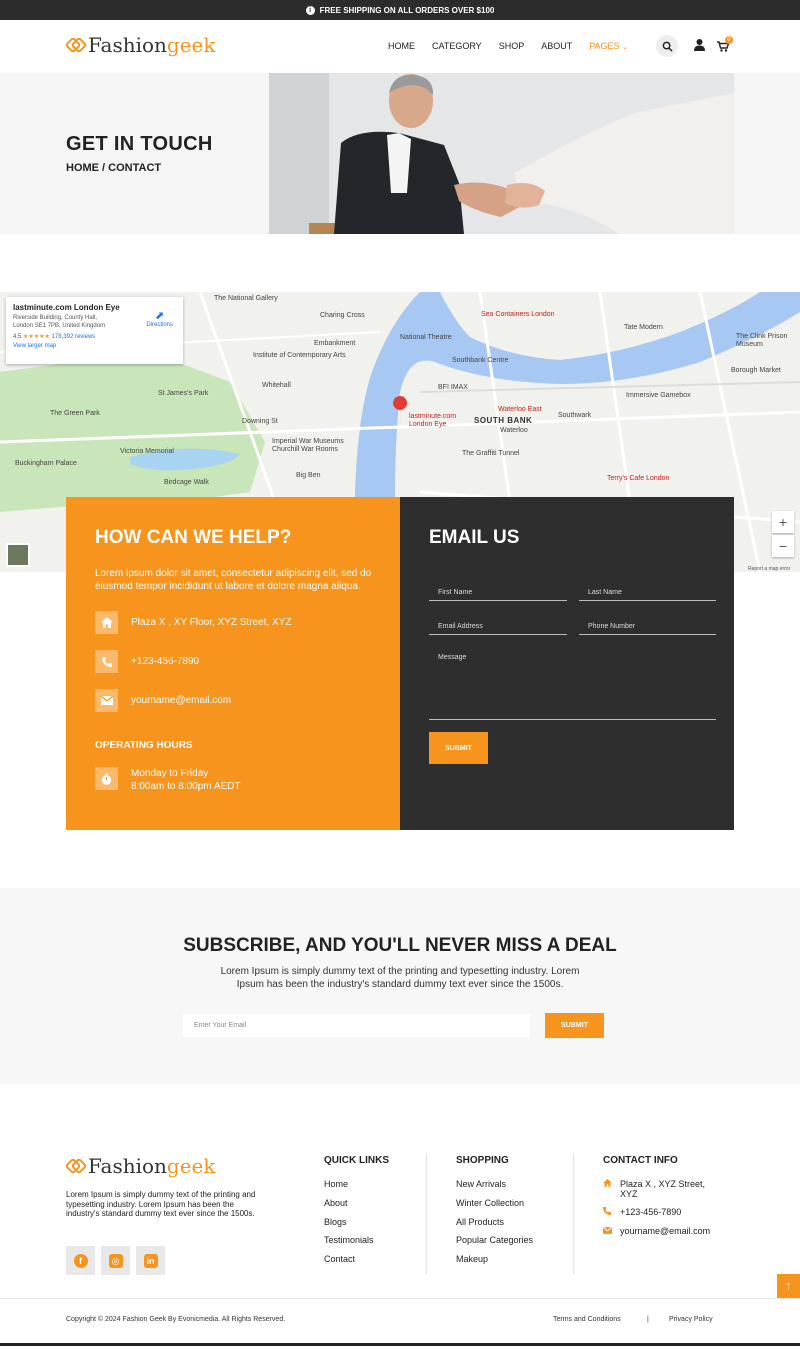 The image size is (800, 1346). I want to click on nav-pages-label: PAGES, so click(604, 46).